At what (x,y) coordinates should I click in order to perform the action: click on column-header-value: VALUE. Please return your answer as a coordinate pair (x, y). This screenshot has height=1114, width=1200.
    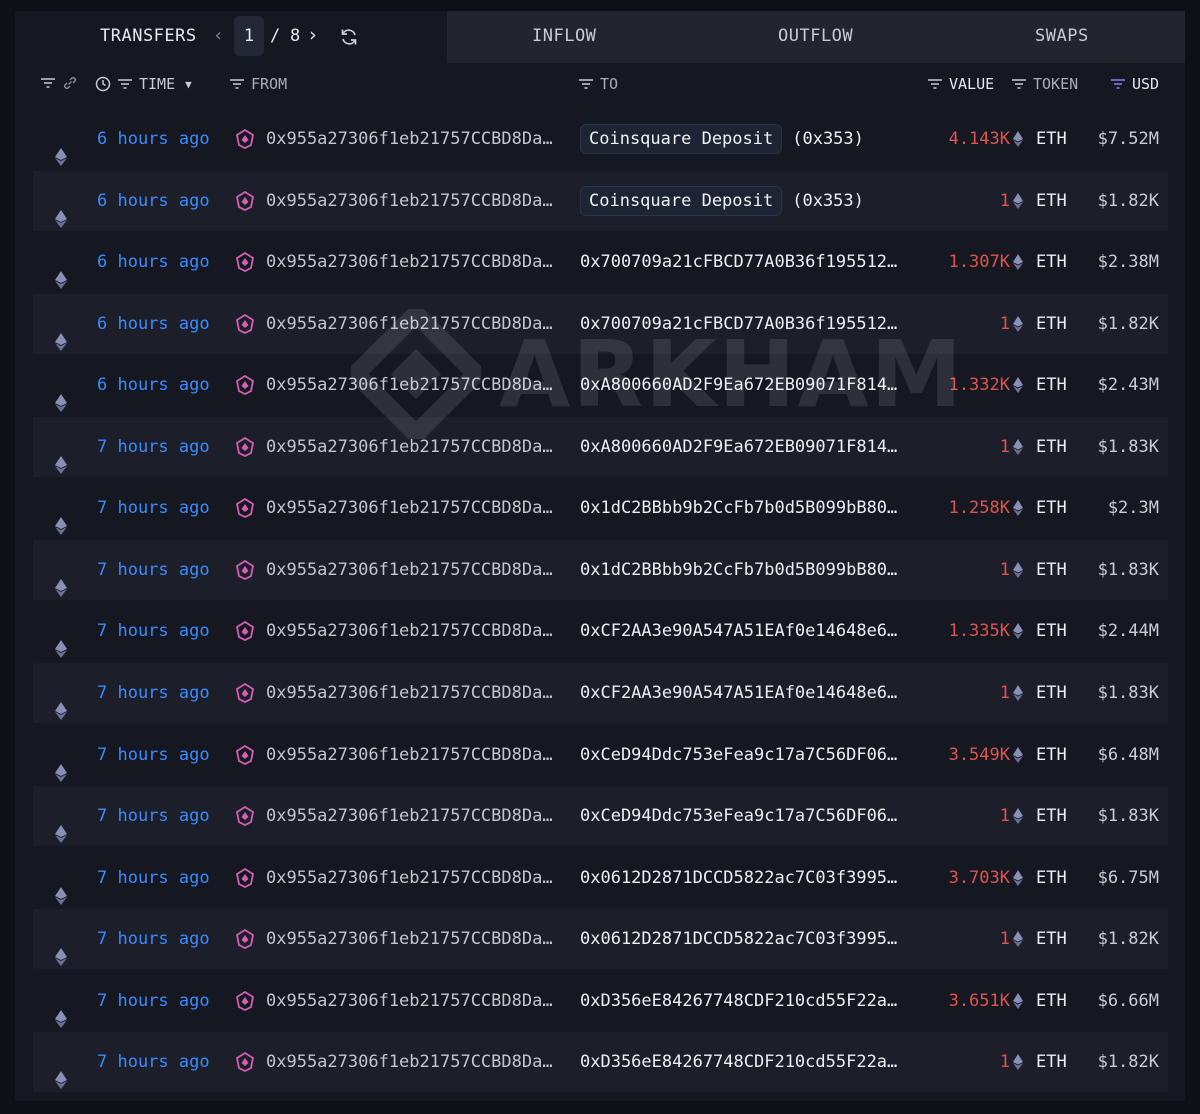
    Looking at the image, I should click on (960, 84).